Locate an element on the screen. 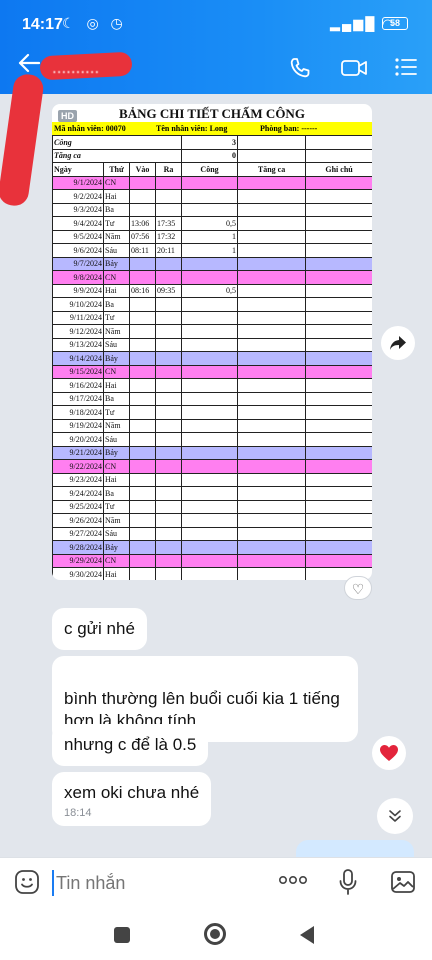  cong-cell: 1 is located at coordinates (210, 236).